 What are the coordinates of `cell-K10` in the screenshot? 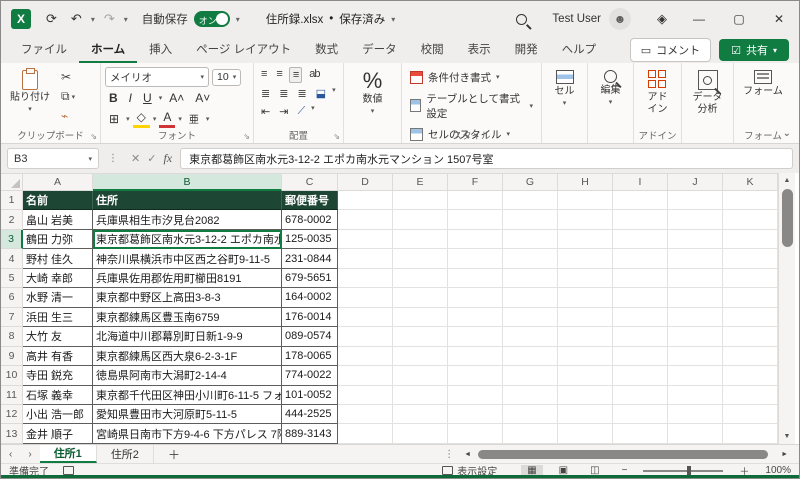 It's located at (750, 376).